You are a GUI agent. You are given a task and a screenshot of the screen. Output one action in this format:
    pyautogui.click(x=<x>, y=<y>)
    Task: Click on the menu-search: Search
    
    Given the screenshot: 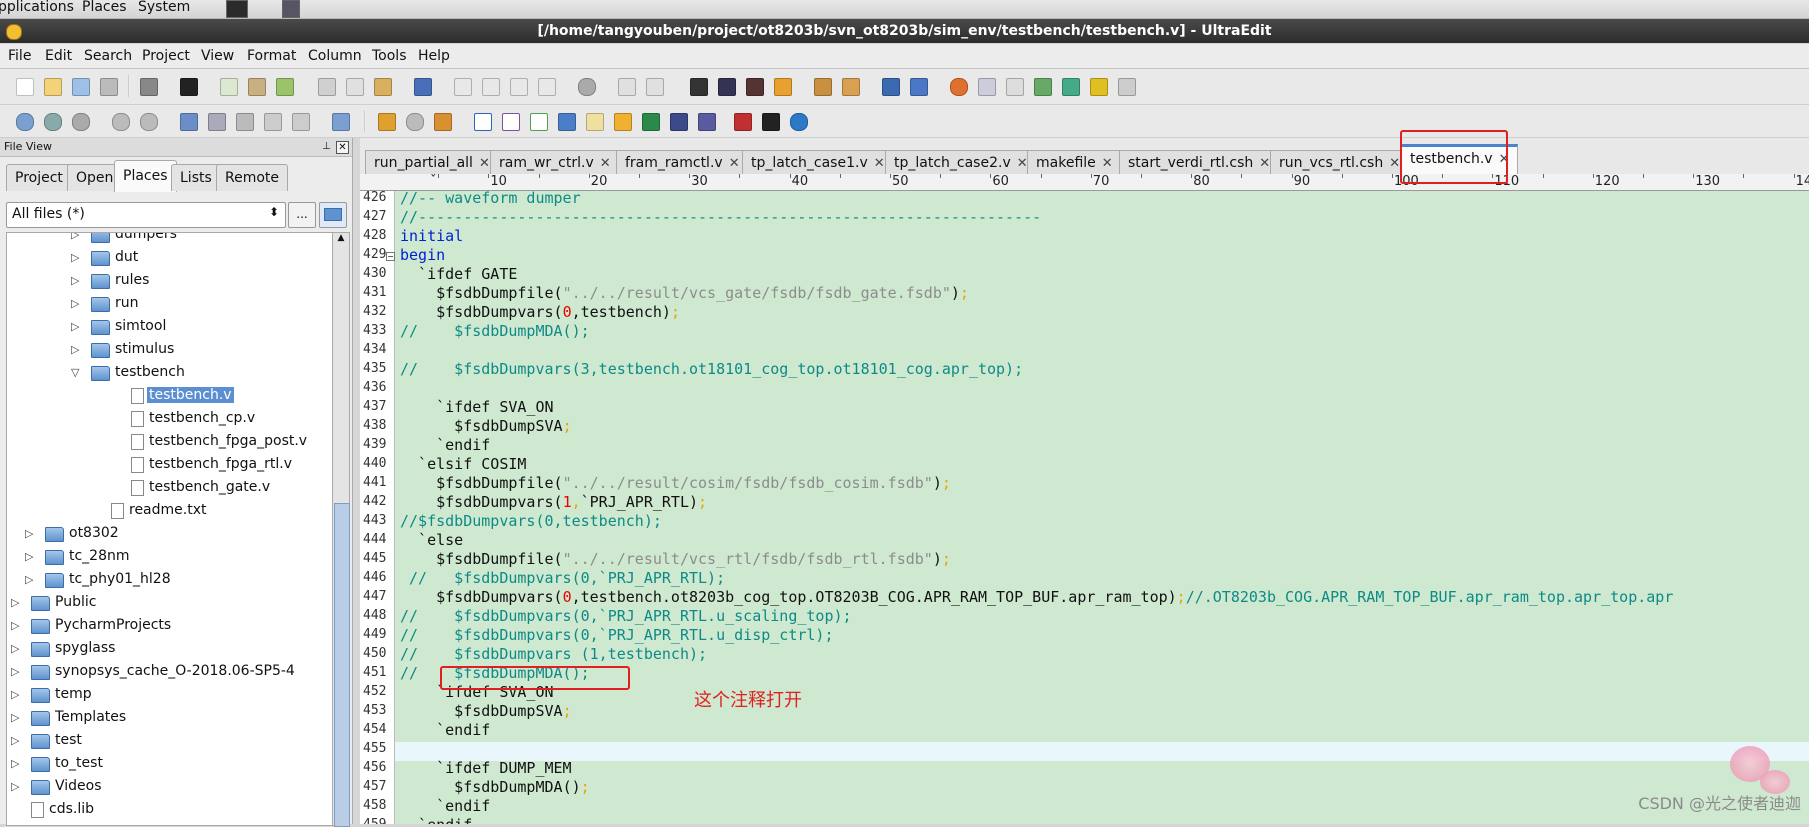 What is the action you would take?
    pyautogui.click(x=108, y=56)
    